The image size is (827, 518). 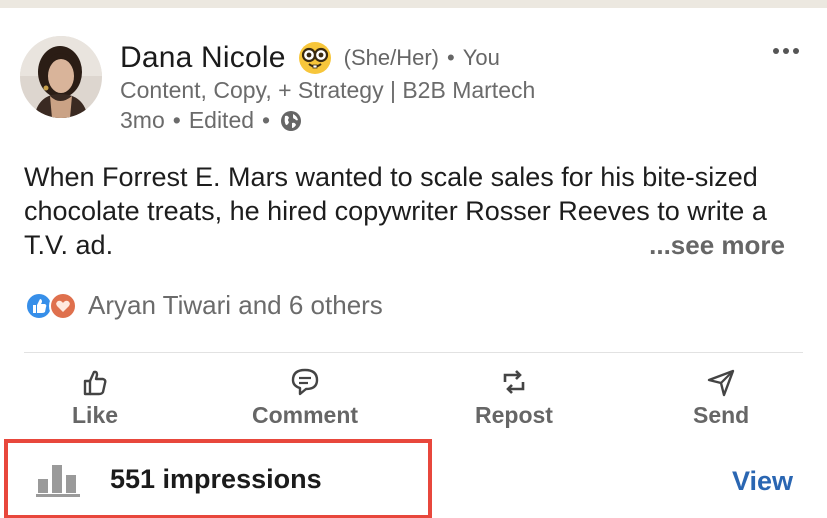 I want to click on reactions-text: Aryan Tiwari and 6 others, so click(x=235, y=305).